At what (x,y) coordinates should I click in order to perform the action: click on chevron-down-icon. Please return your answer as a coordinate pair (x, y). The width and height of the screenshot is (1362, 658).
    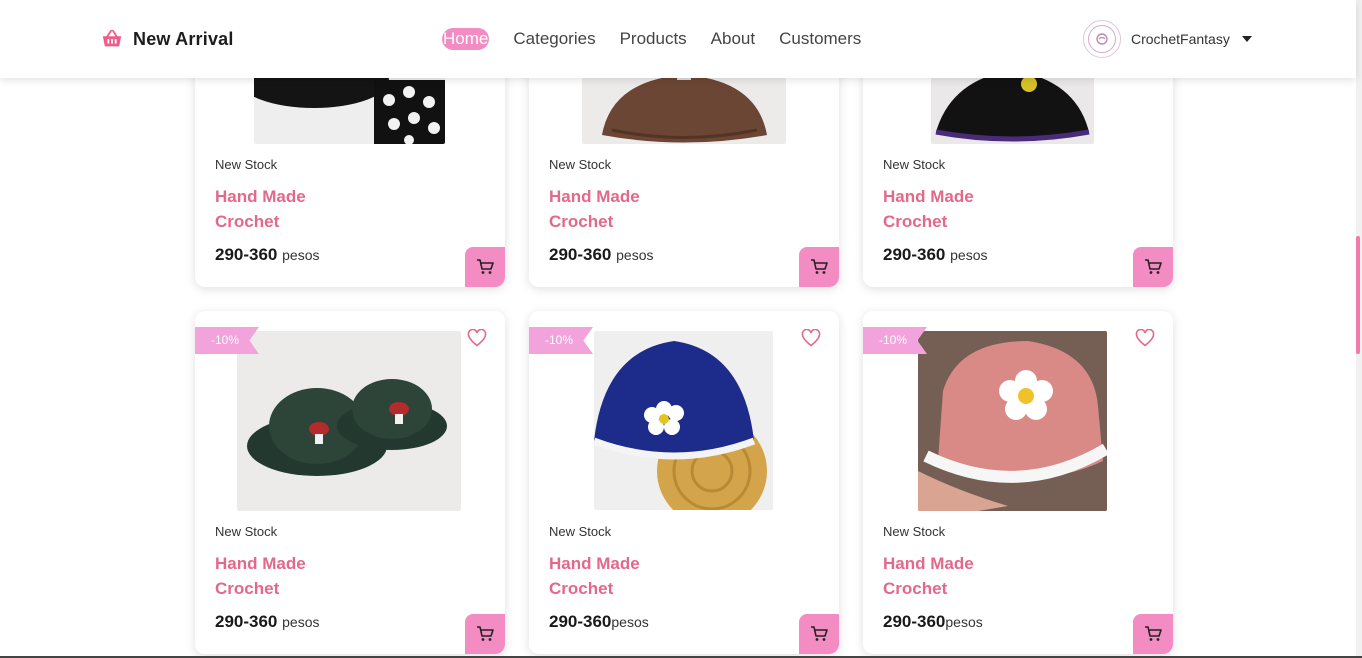
    Looking at the image, I should click on (1246, 39).